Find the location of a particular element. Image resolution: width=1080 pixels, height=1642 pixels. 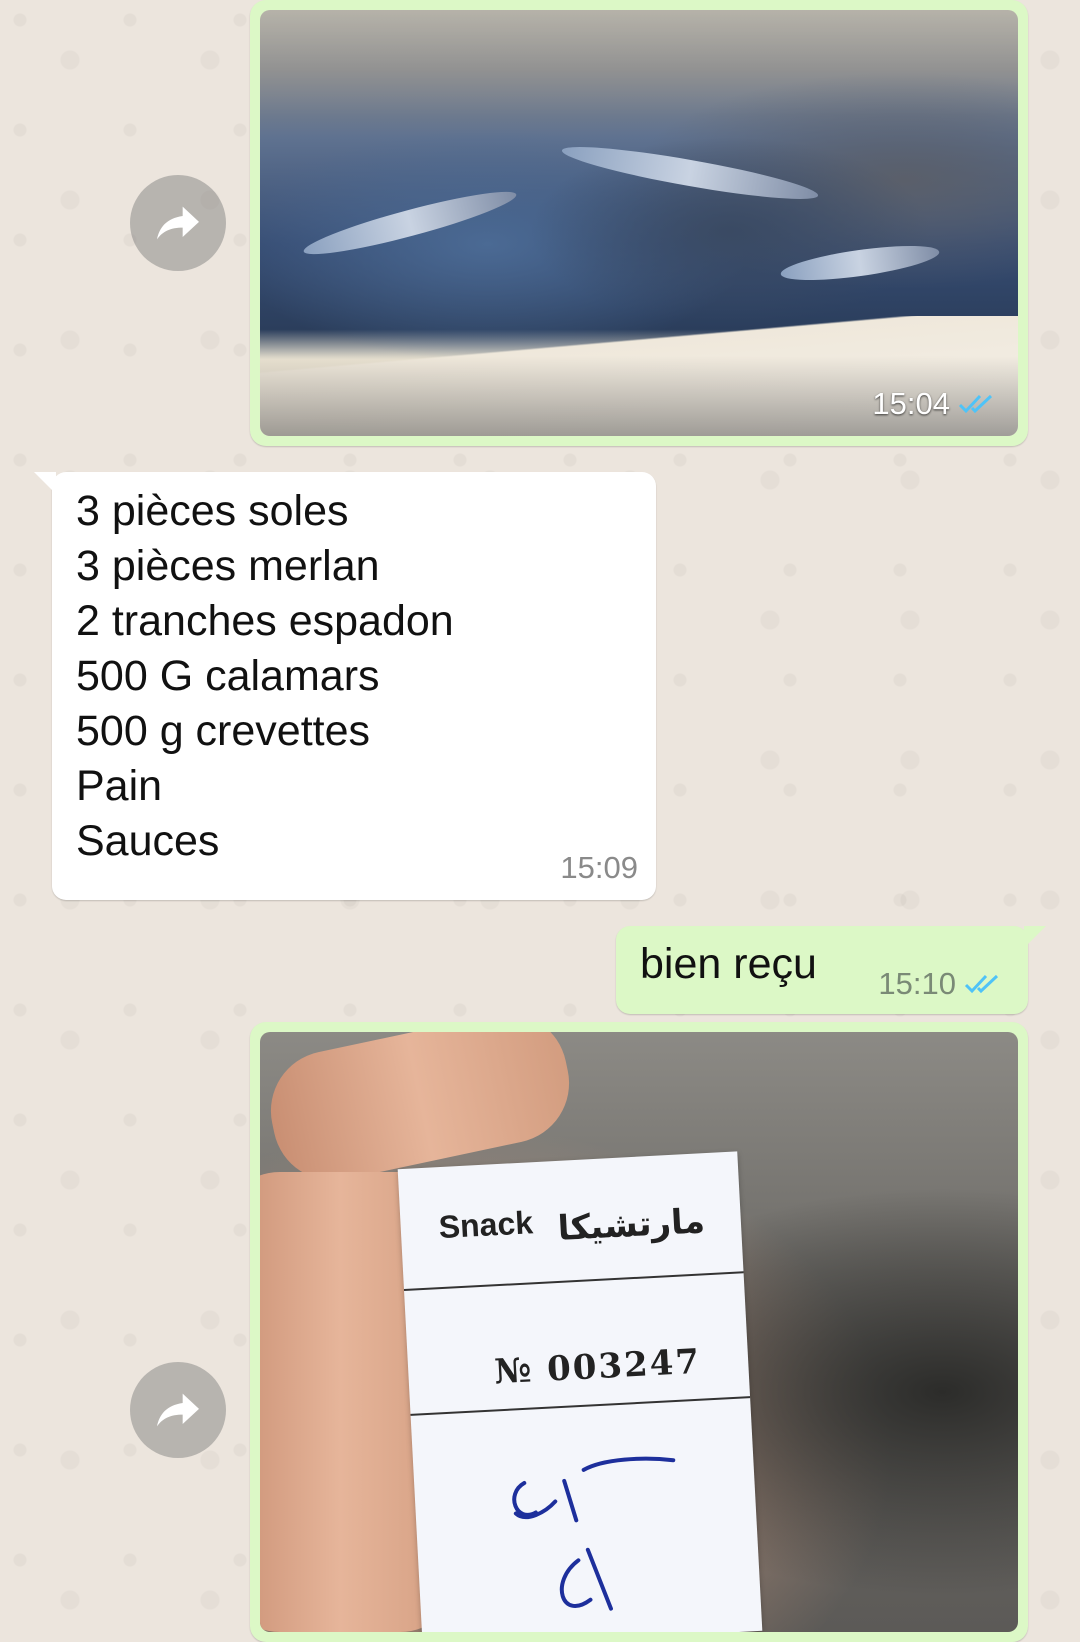

message-text: bien reçu is located at coordinates (728, 964).